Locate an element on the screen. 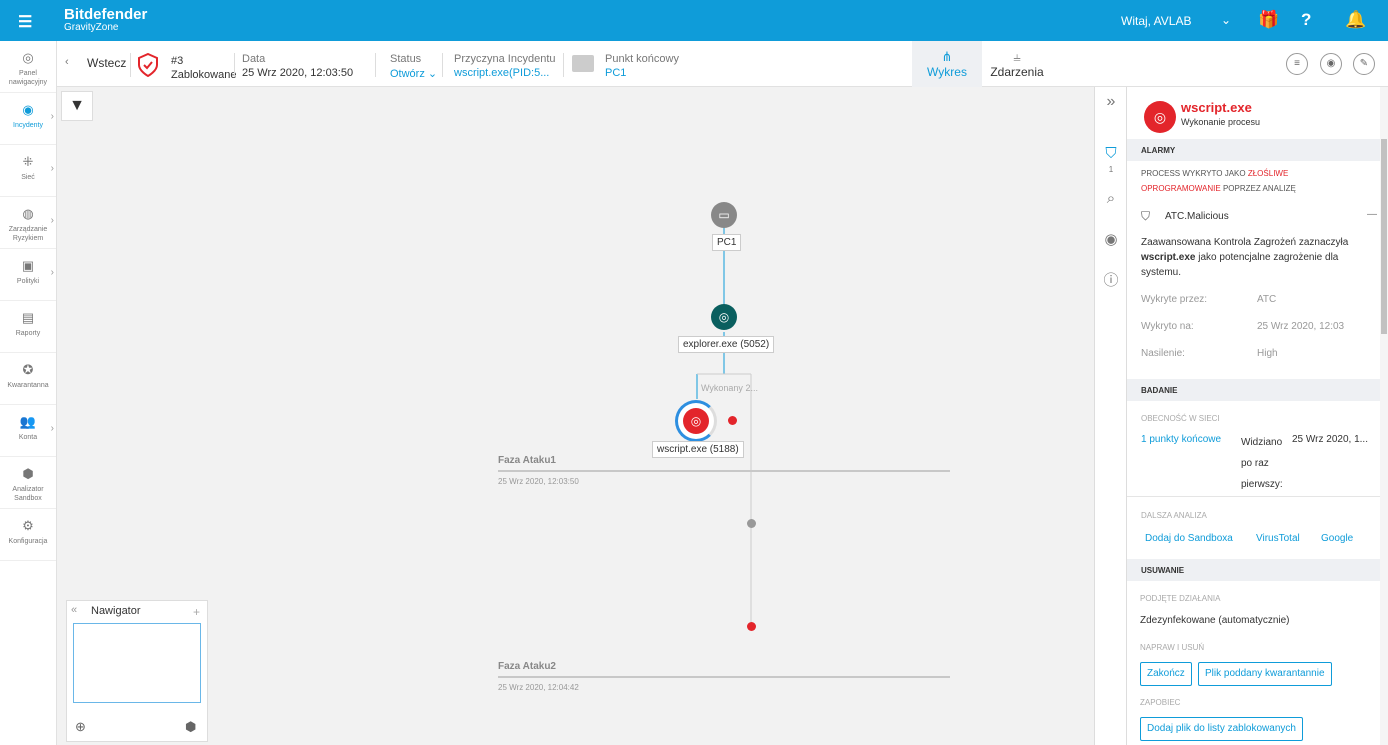 This screenshot has width=1388, height=745. tab-events: ⫨ Zdarzenia is located at coordinates (1017, 64).